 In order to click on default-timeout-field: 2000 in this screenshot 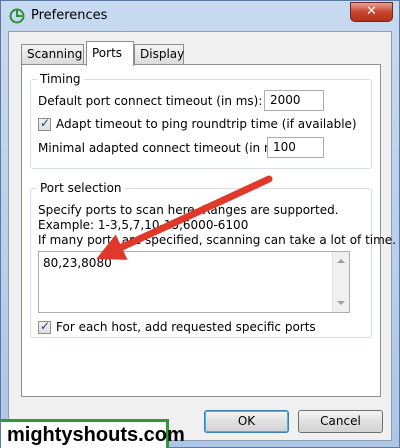, I will do `click(294, 100)`.